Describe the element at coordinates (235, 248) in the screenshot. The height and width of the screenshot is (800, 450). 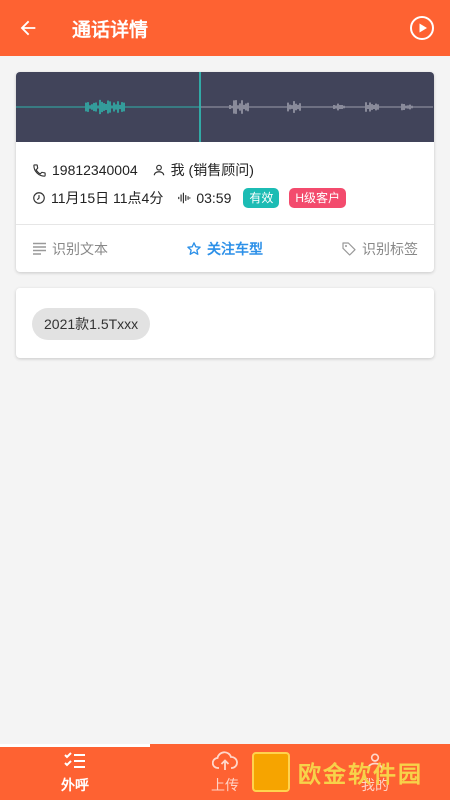
I see `focus-model-label: 关注车型` at that location.